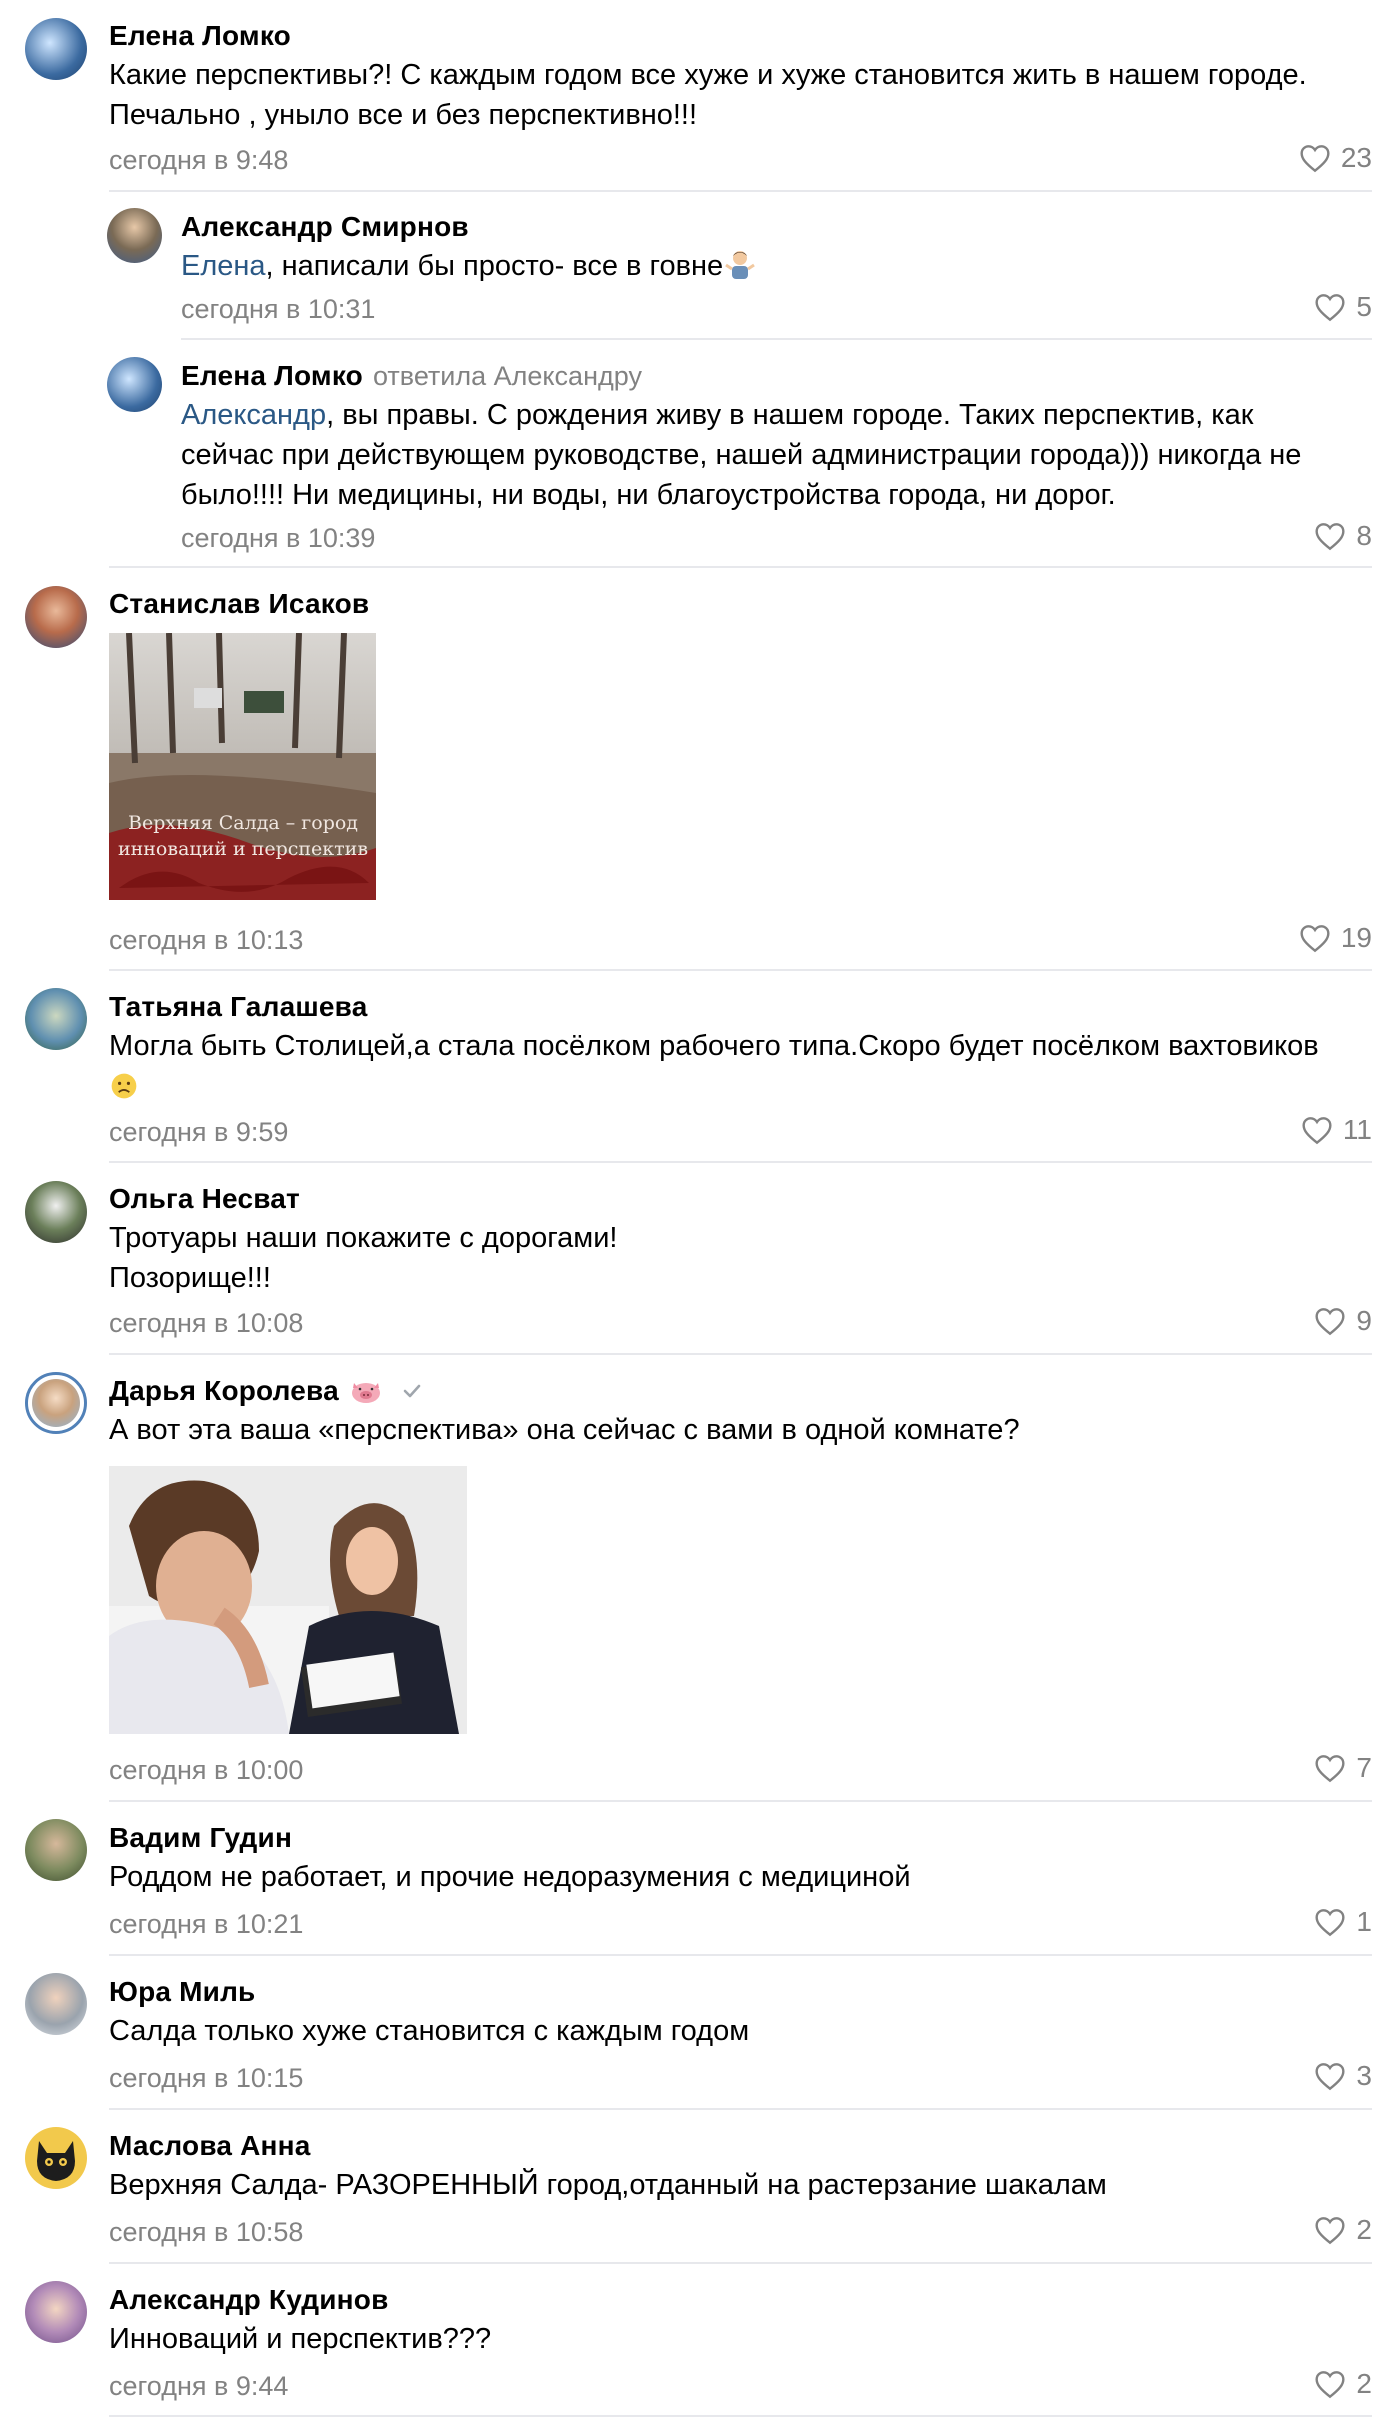  I want to click on cat-avatar-image, so click(56, 2161).